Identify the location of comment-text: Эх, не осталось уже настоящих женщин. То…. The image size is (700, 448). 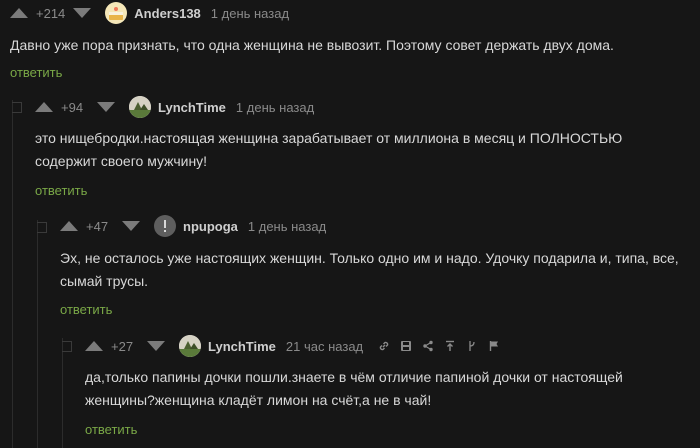
(369, 269).